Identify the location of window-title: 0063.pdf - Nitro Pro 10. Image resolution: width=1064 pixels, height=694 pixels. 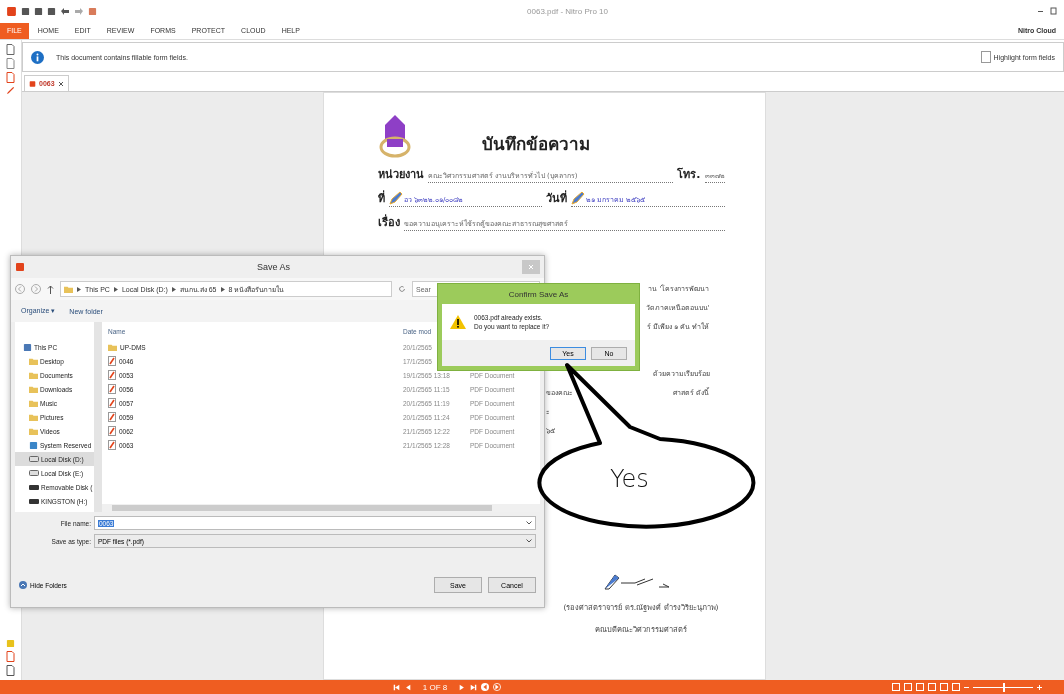
(567, 11).